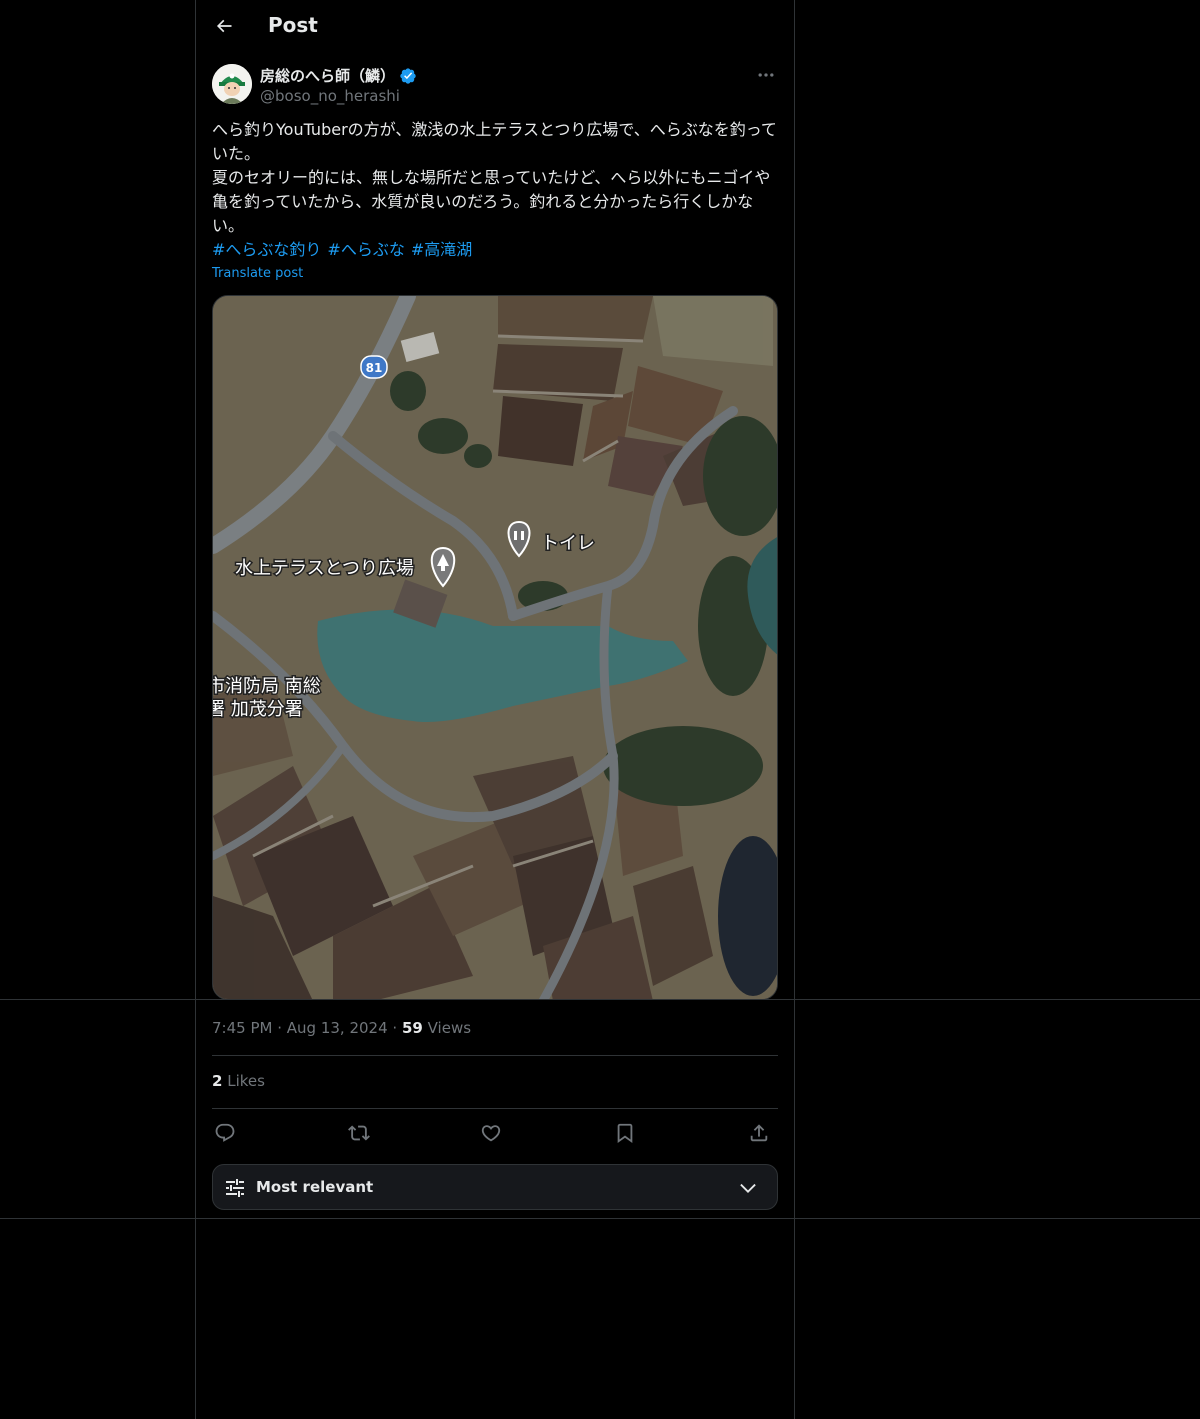 This screenshot has height=1419, width=1200. I want to click on more-options-button, so click(766, 75).